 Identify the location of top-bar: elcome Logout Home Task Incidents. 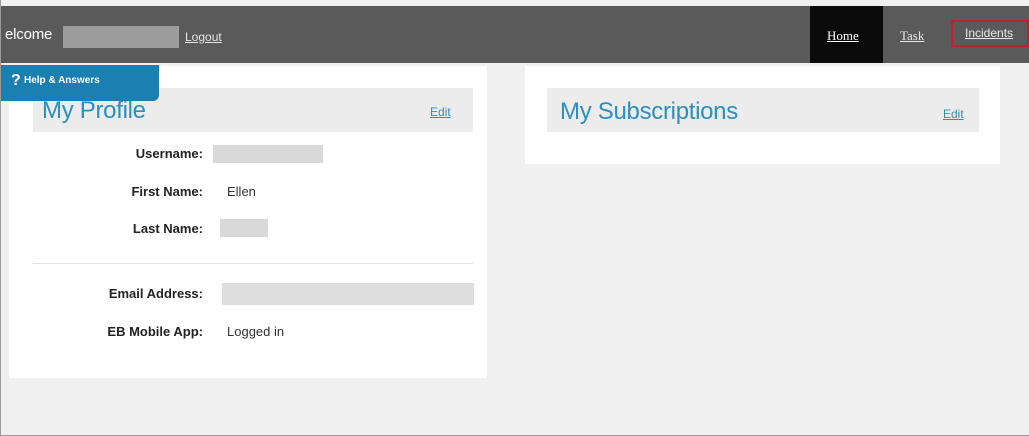
(515, 34).